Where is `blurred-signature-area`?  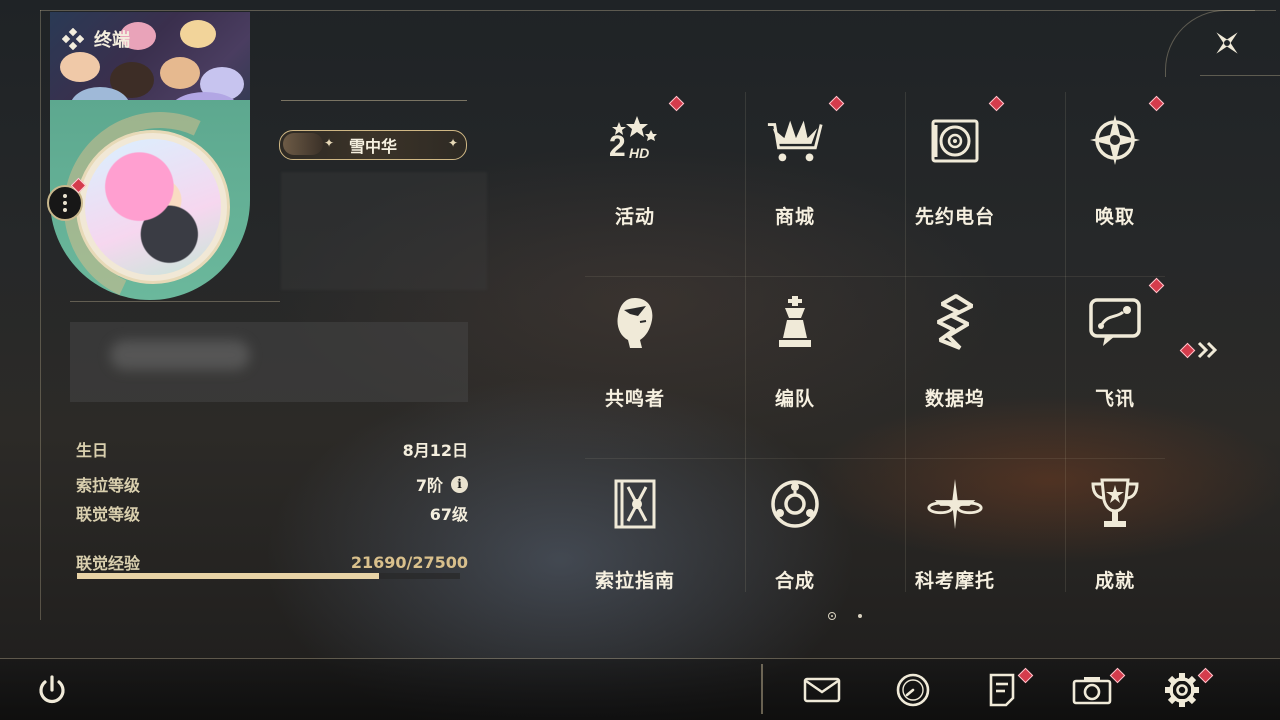 blurred-signature-area is located at coordinates (269, 362).